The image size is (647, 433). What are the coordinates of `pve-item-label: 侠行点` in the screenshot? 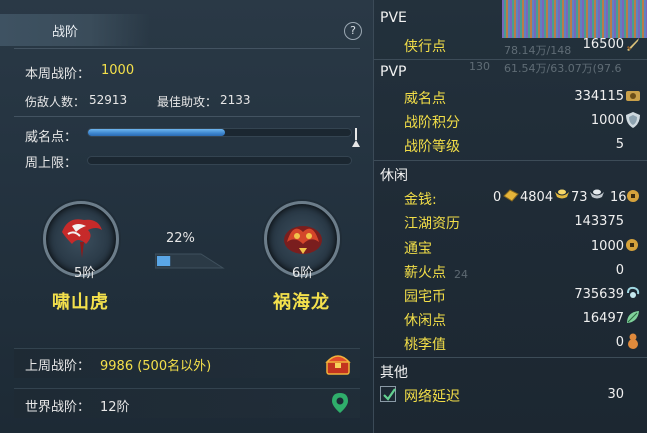 It's located at (425, 47).